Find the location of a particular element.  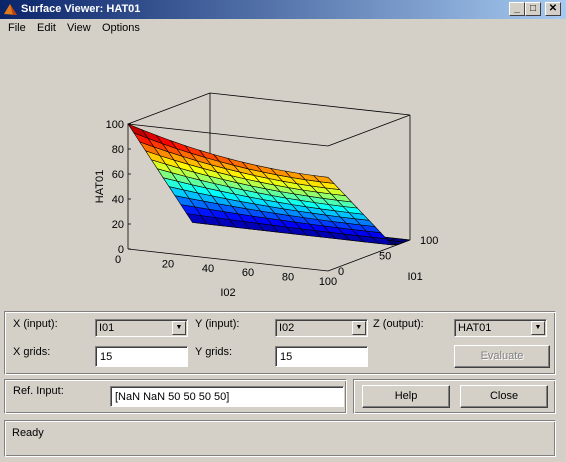

ref-input-field: [NaN NaN 50 50 50 50] is located at coordinates (227, 396).